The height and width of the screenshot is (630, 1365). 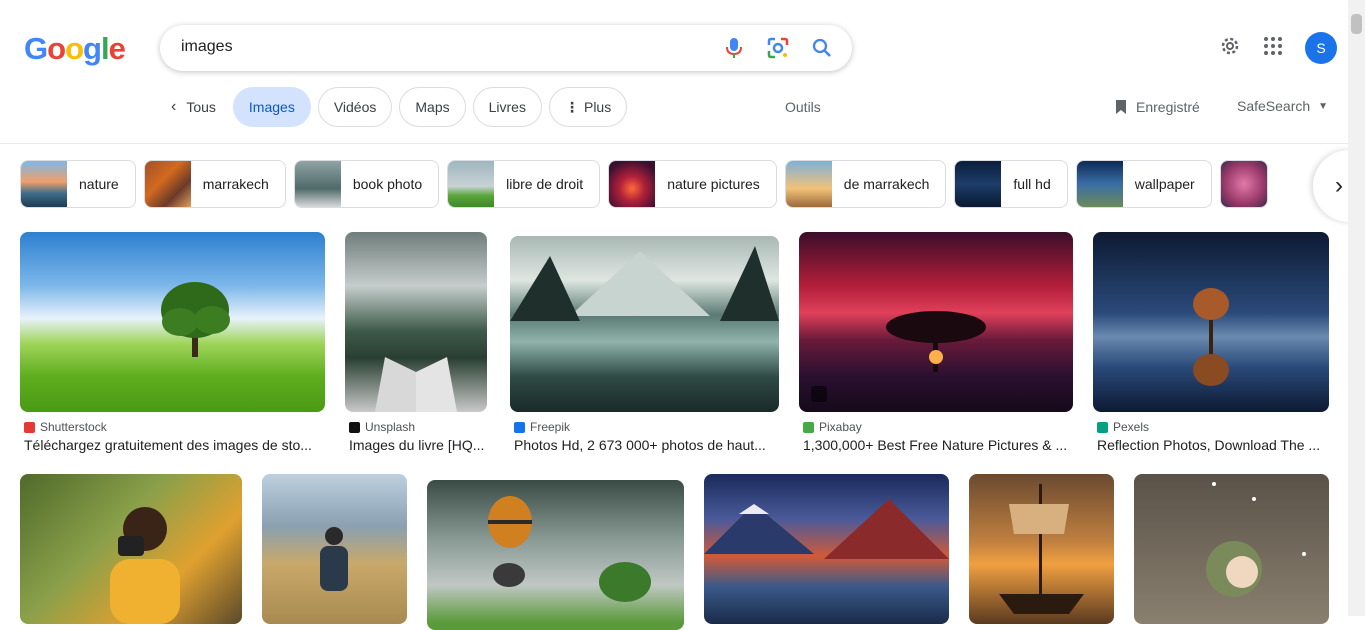 What do you see at coordinates (644, 283) in the screenshot?
I see `mountain-lake-illustration` at bounding box center [644, 283].